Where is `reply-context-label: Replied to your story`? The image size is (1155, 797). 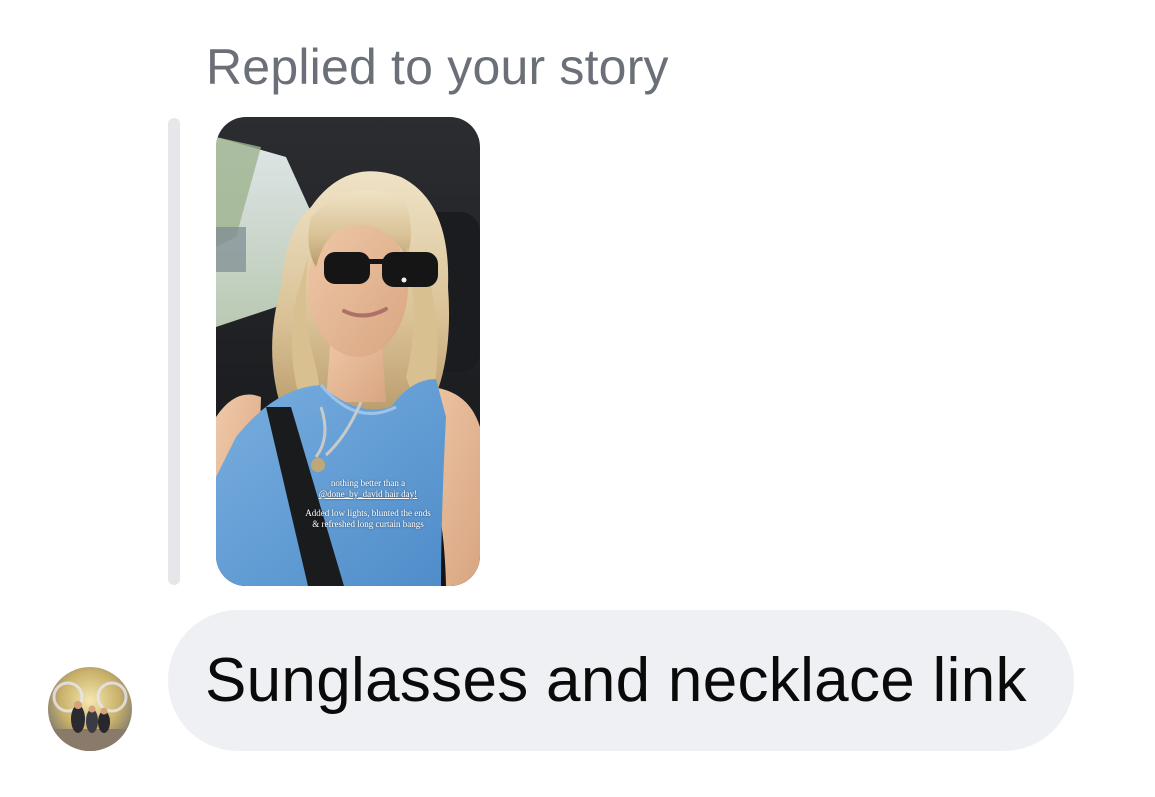
reply-context-label: Replied to your story is located at coordinates (437, 67).